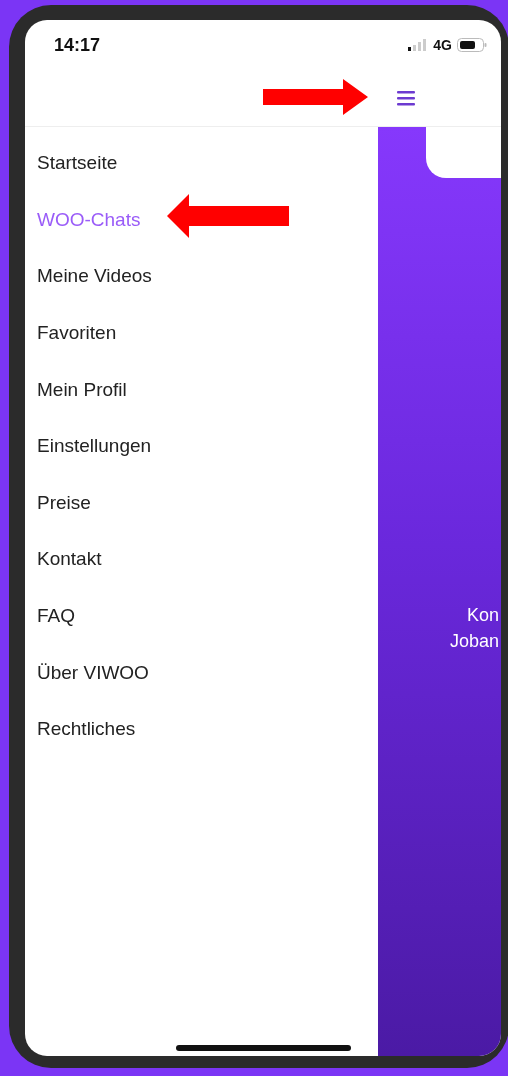 This screenshot has height=1076, width=508. I want to click on menu-item: Startseite, so click(201, 163).